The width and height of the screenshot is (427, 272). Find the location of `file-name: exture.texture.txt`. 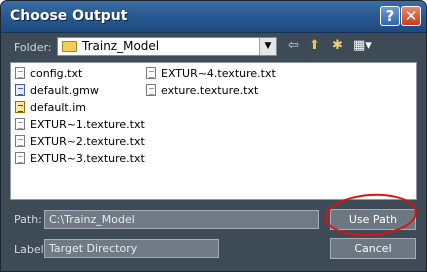

file-name: exture.texture.txt is located at coordinates (210, 90).